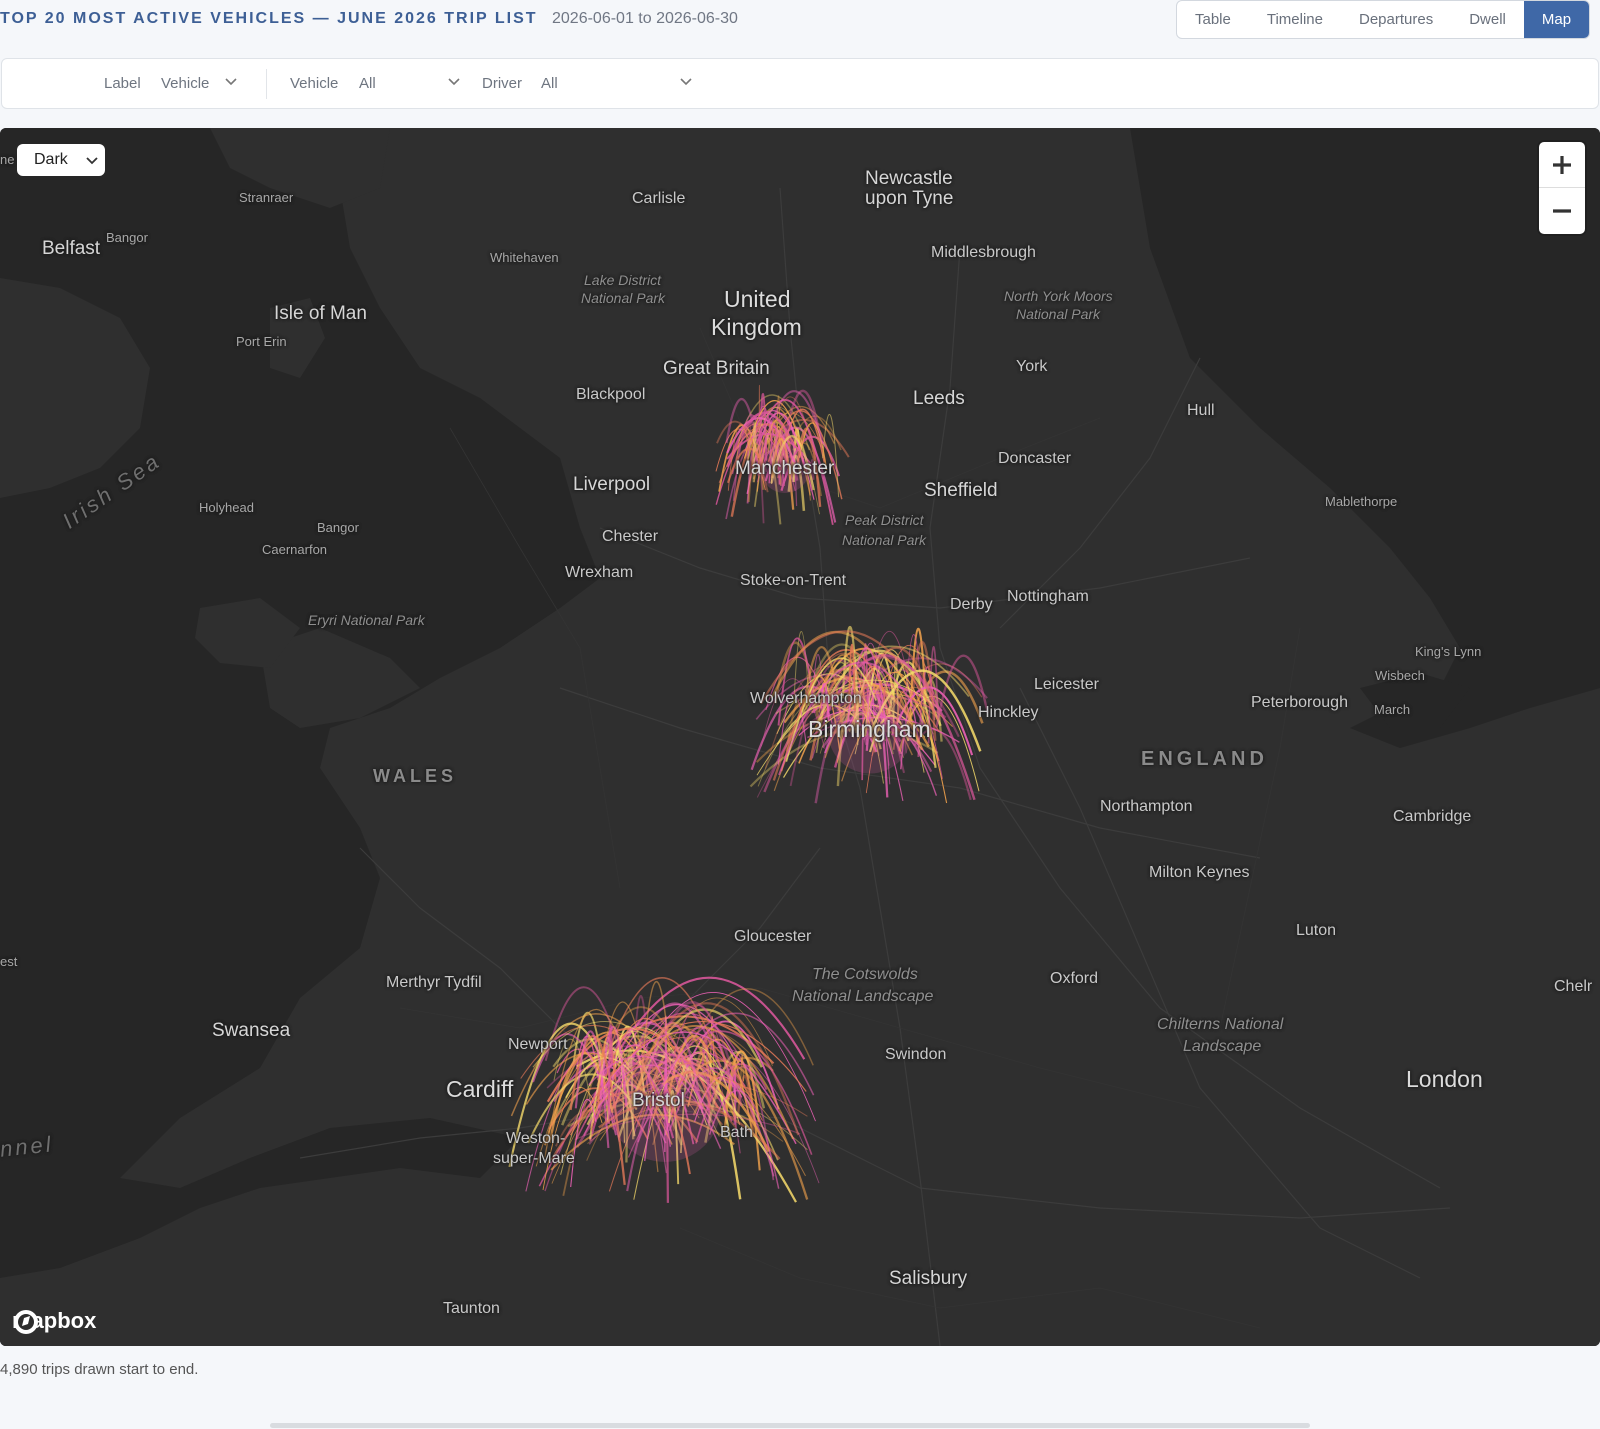 The width and height of the screenshot is (1600, 1429). Describe the element at coordinates (1299, 702) in the screenshot. I see `map-label-peterborough: Peterborough` at that location.